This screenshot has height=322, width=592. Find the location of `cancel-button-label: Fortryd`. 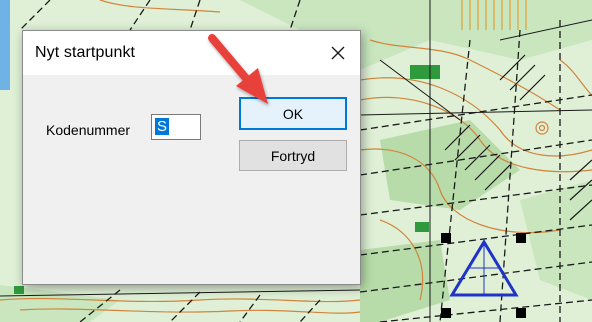

cancel-button-label: Fortryd is located at coordinates (293, 155).